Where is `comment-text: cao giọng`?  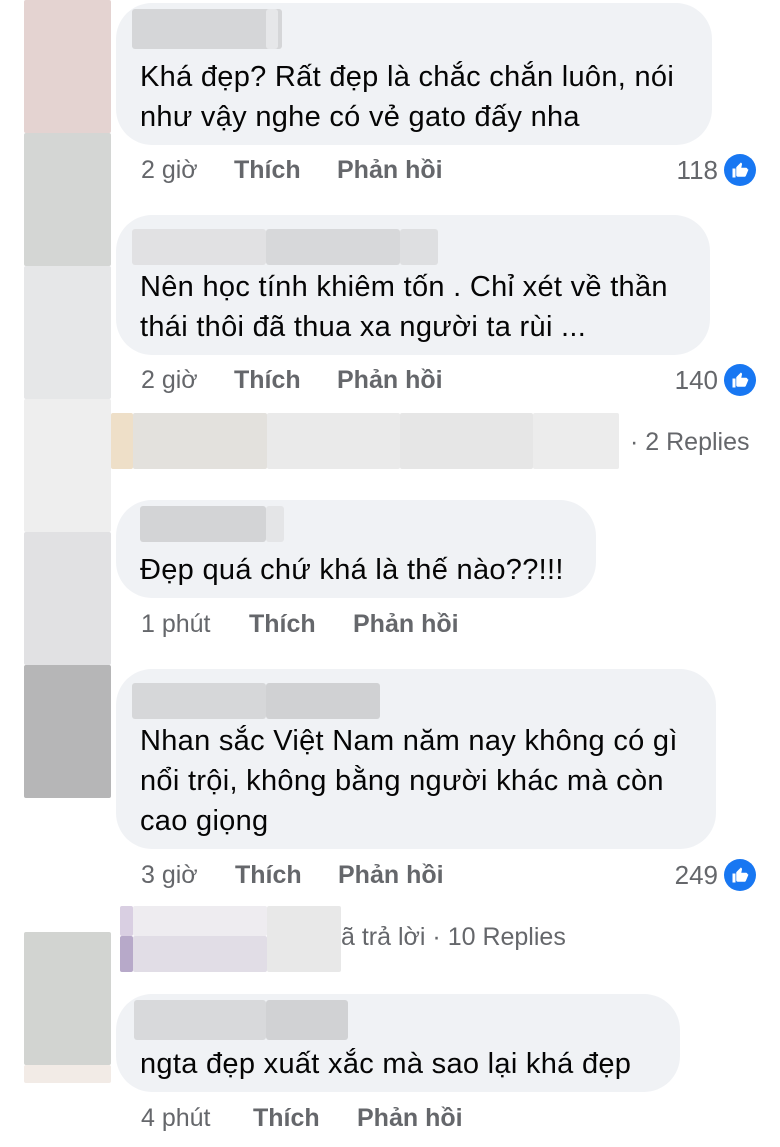
comment-text: cao giọng is located at coordinates (204, 821).